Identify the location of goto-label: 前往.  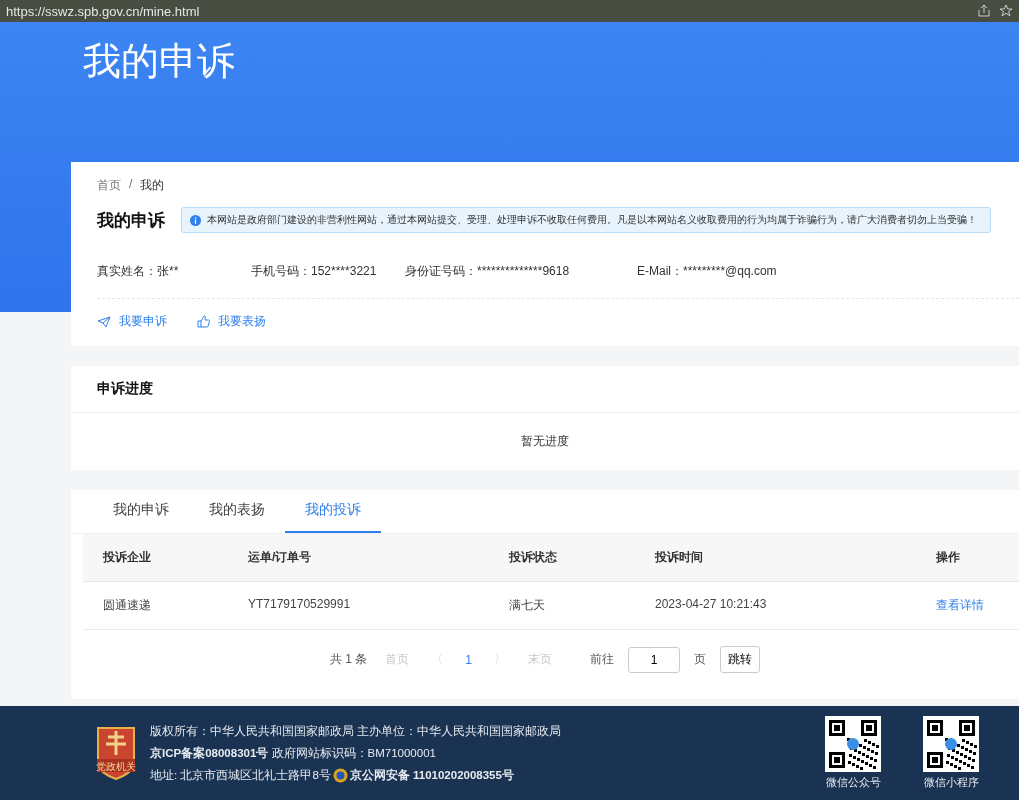
(602, 659).